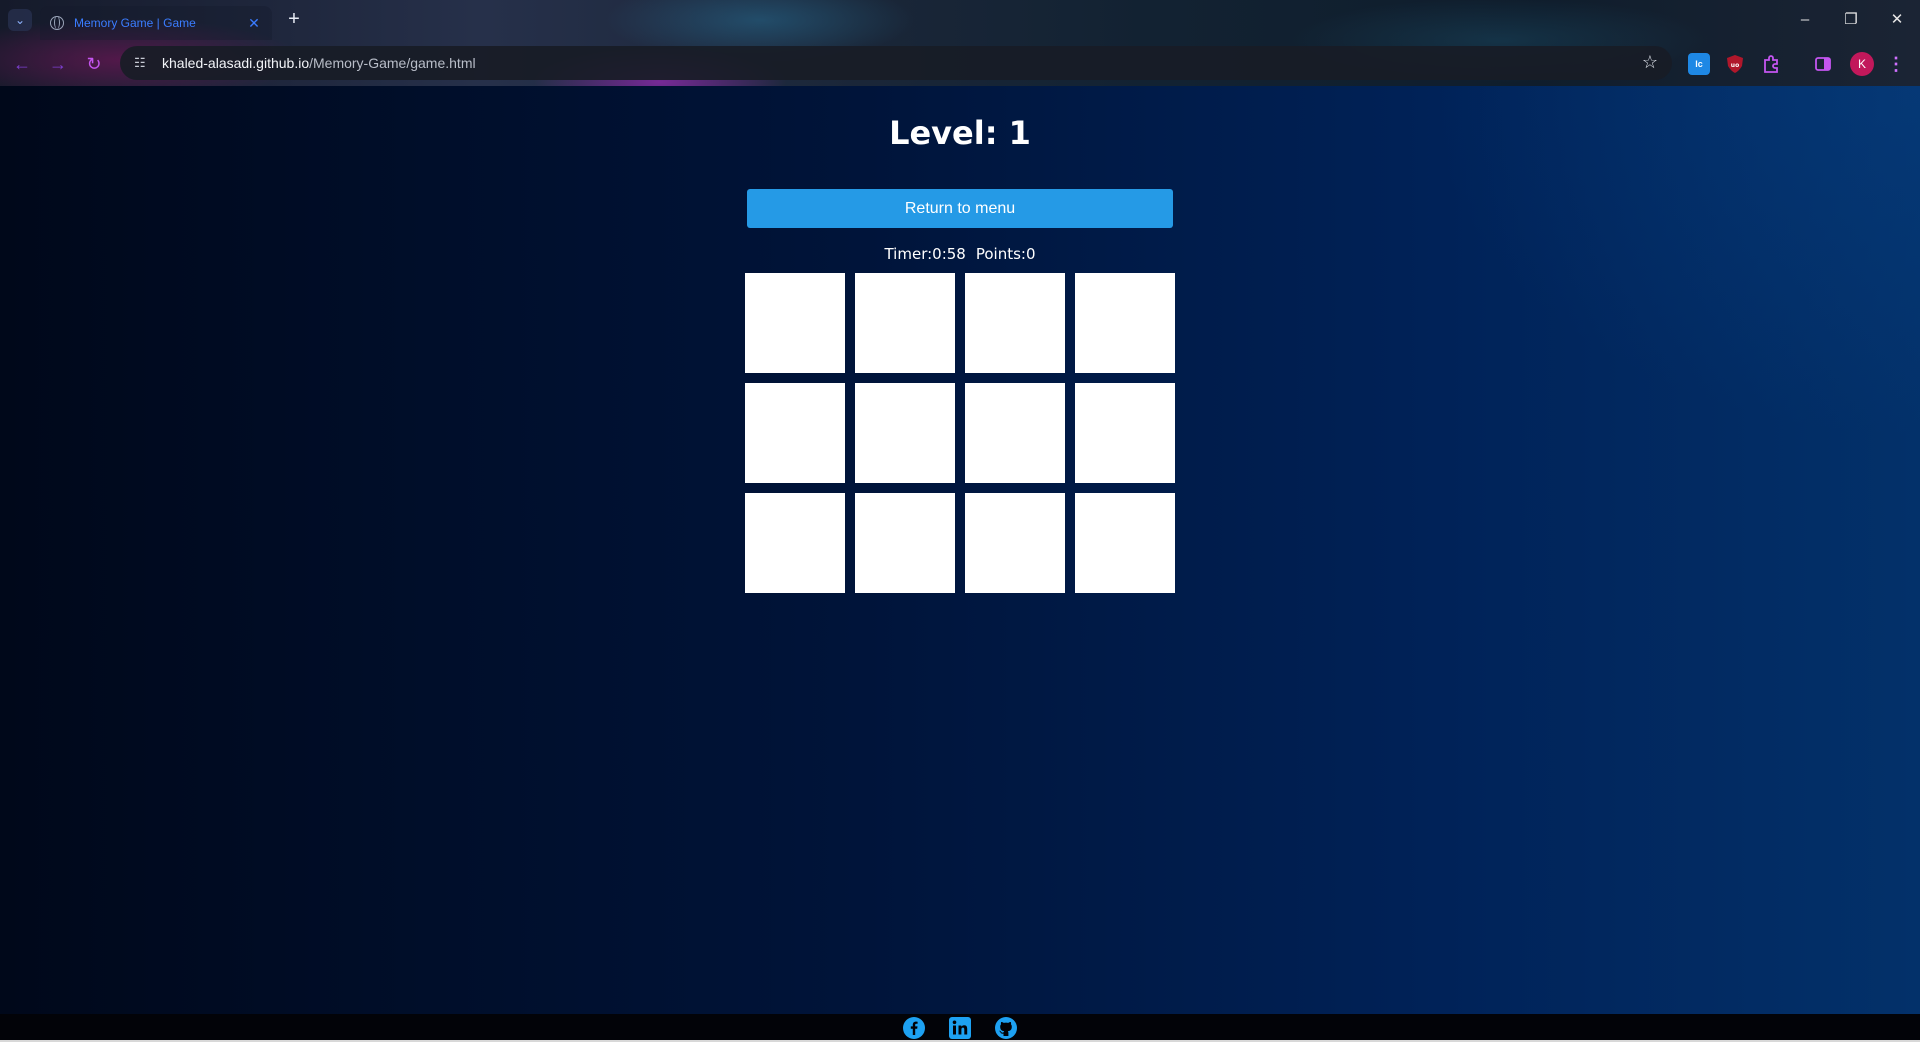  I want to click on url-path: /Memory-Game/game.html, so click(392, 63).